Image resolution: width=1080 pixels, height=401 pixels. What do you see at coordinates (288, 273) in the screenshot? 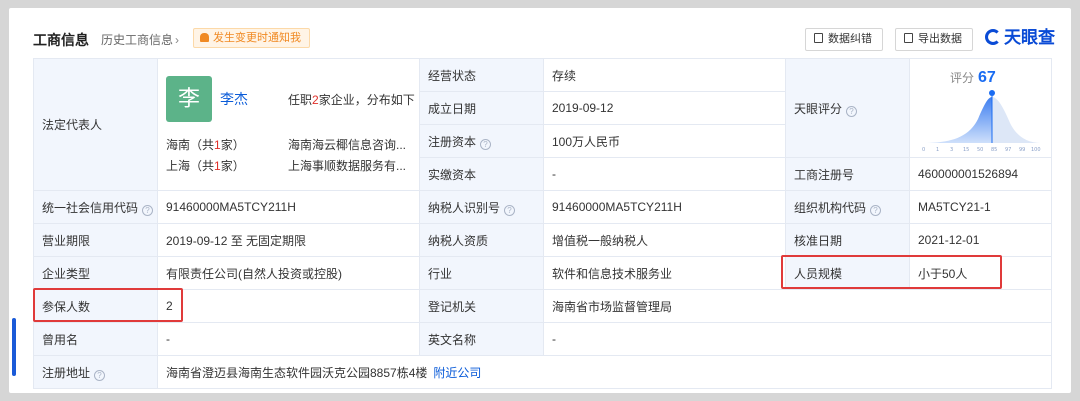
I see `company-type-value: 有限责任公司(自然人投资或控股)` at bounding box center [288, 273].